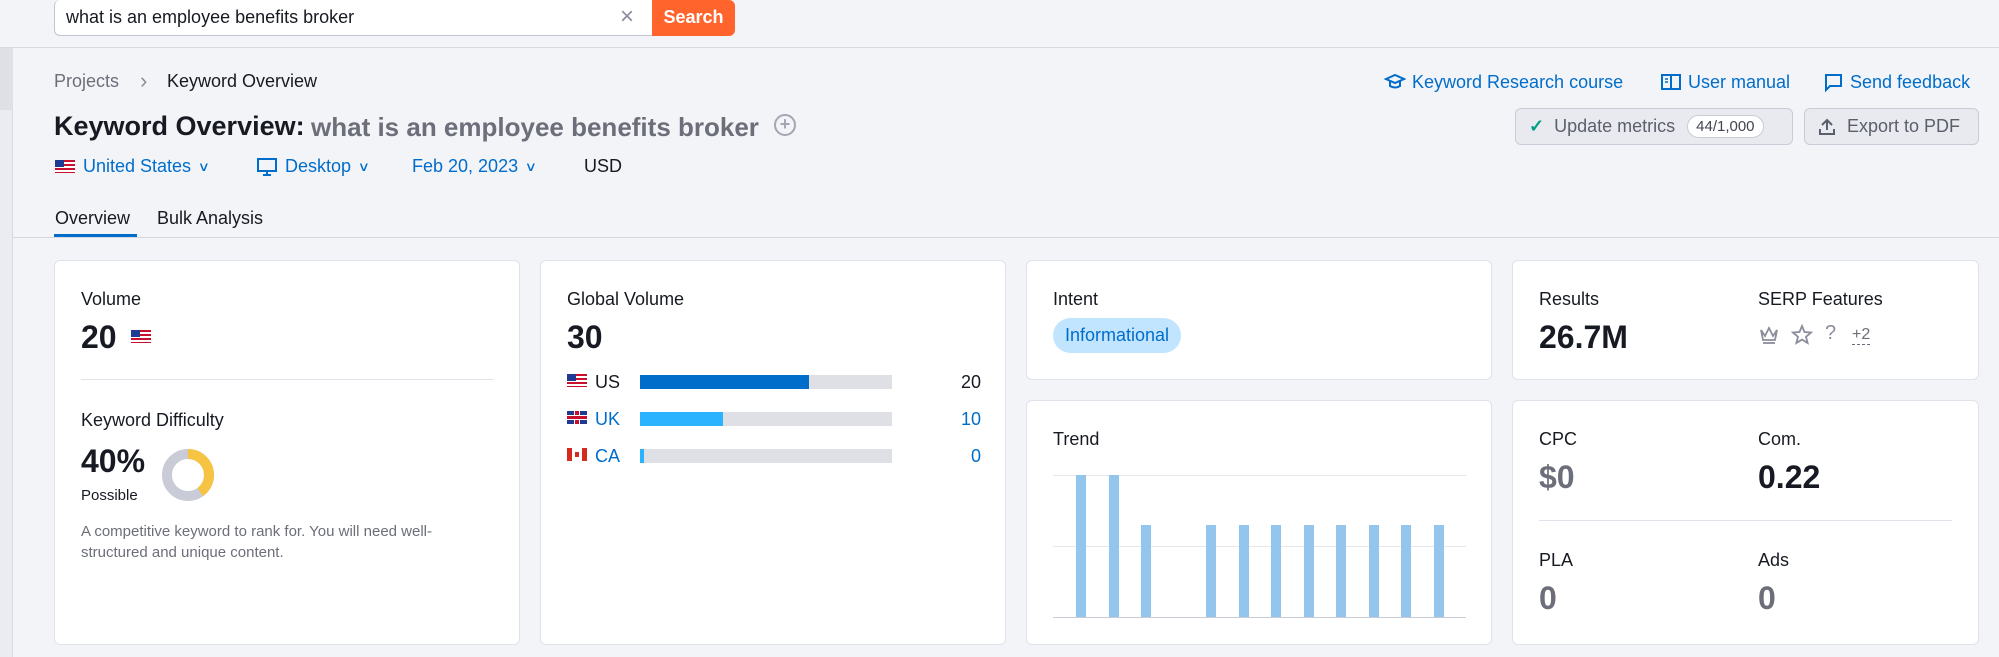 Image resolution: width=1999 pixels, height=657 pixels. I want to click on update-metrics-button: ✓ Update metrics 44/1,000, so click(1654, 126).